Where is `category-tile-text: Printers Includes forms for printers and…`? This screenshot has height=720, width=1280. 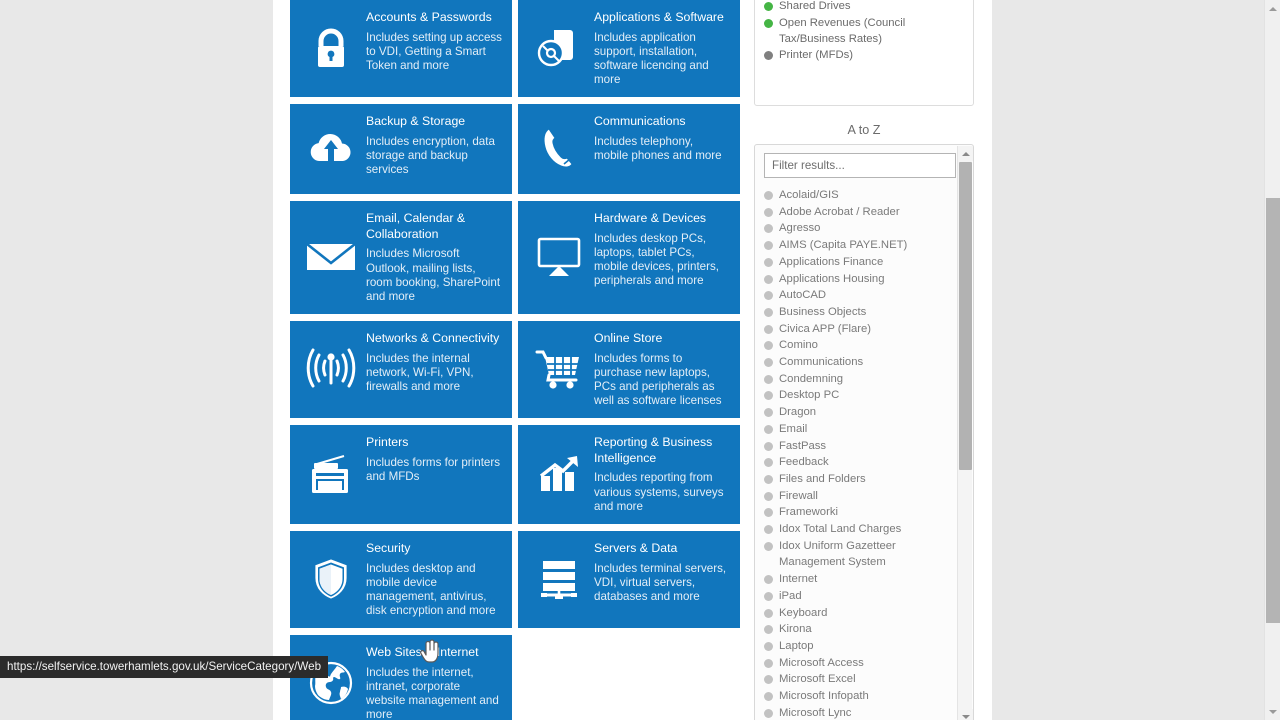
category-tile-text: Printers Includes forms for printers and… is located at coordinates (433, 458).